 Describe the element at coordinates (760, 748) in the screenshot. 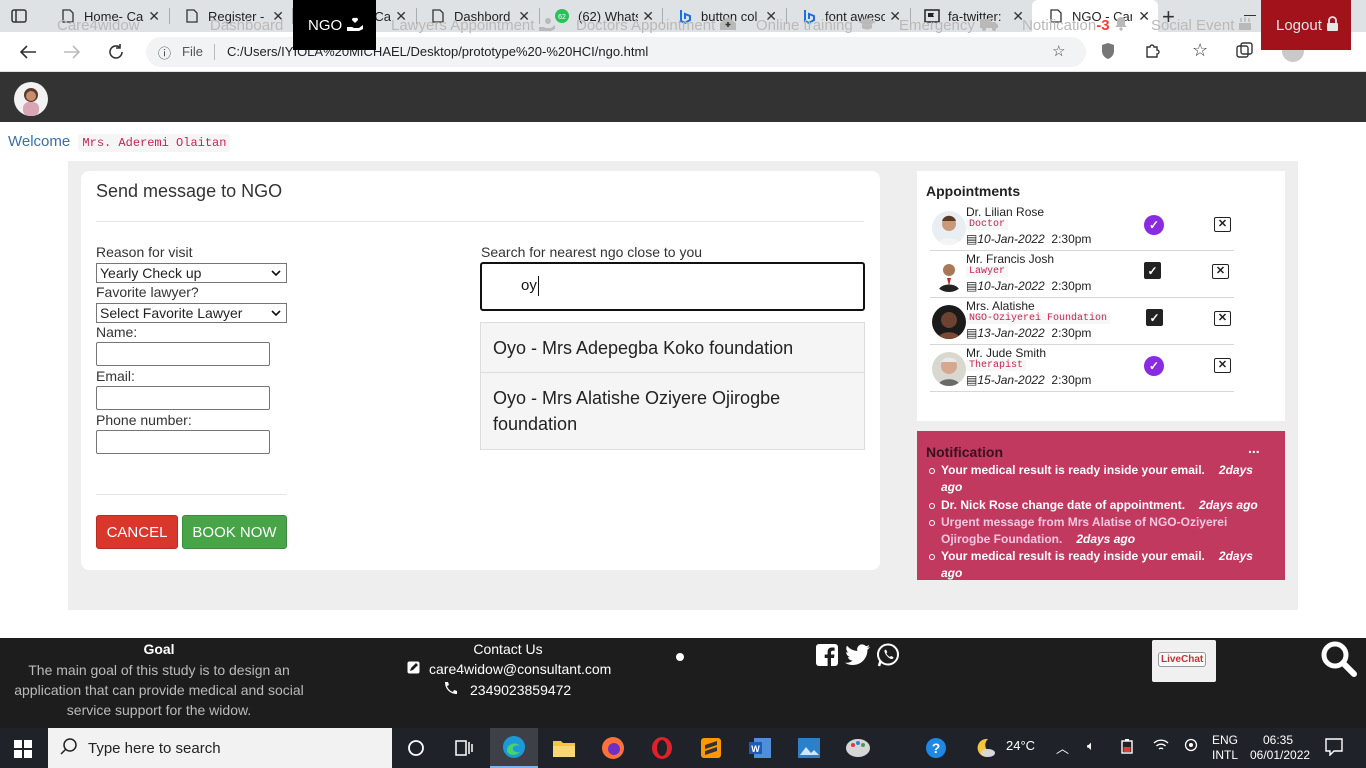

I see `word-icon: W` at that location.